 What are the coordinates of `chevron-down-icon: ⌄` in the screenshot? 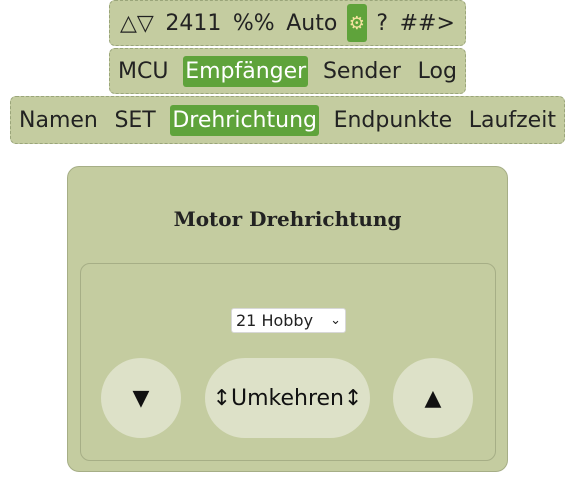 It's located at (335, 320).